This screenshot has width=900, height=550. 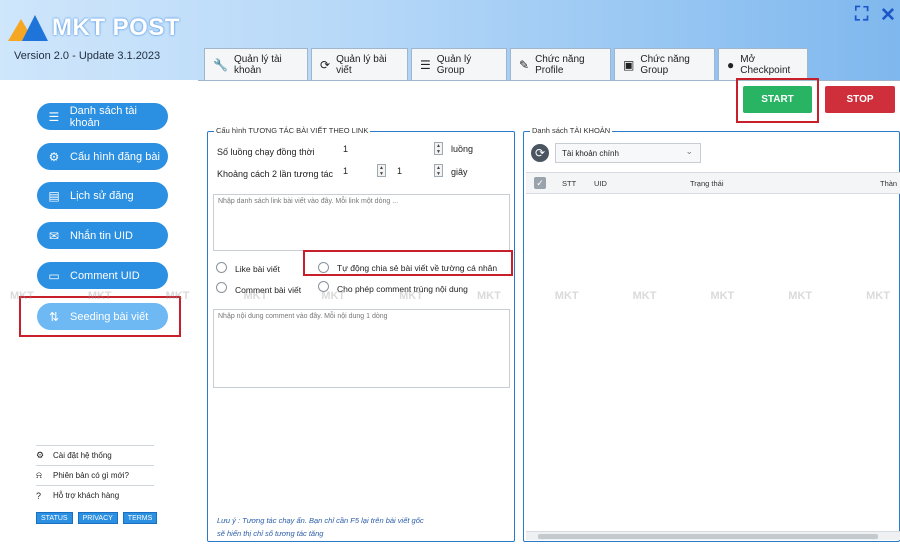 I want to click on tab-label: Chức năng Group, so click(x=665, y=64).